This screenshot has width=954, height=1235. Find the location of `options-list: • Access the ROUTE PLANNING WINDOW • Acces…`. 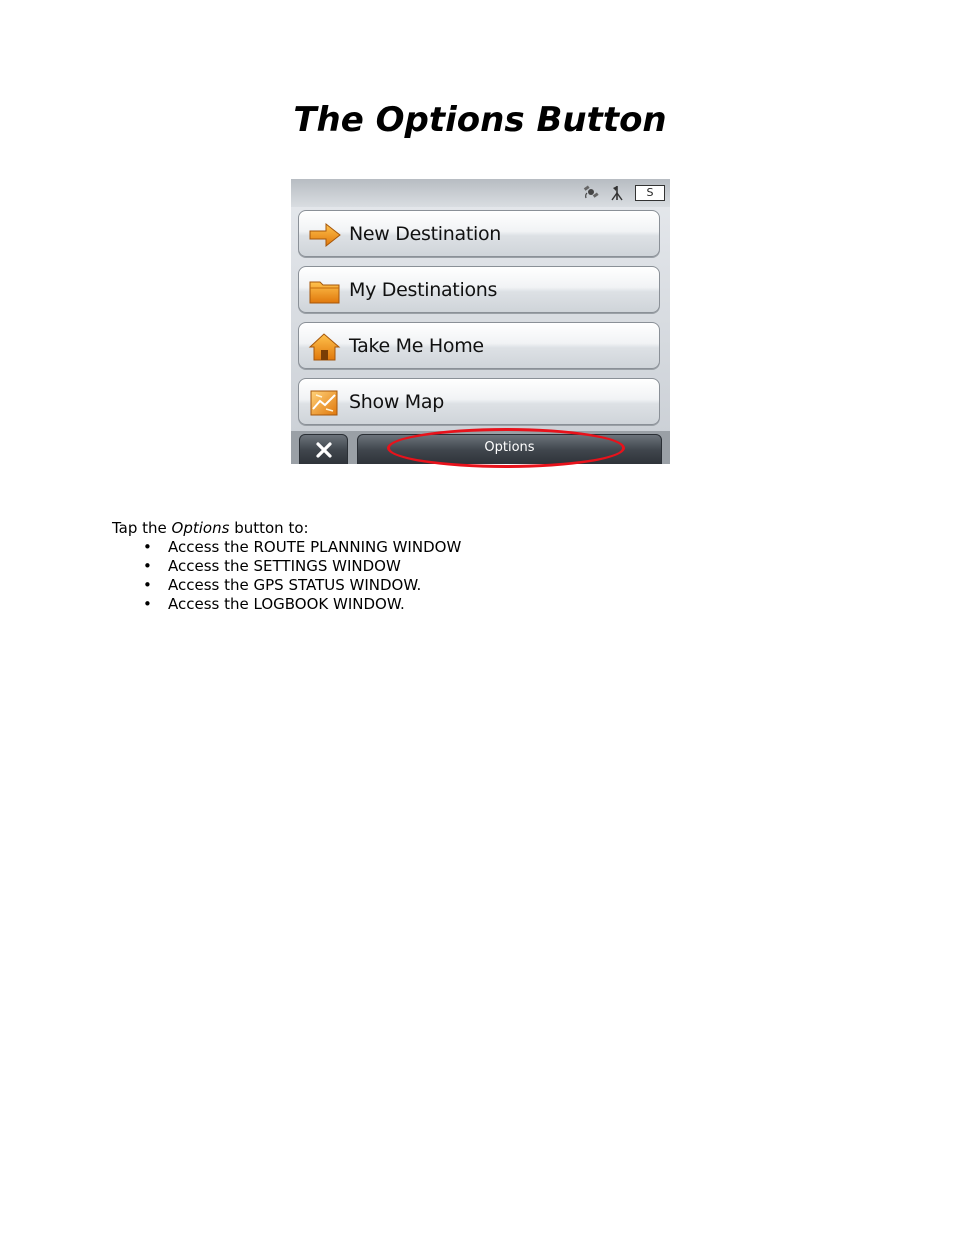

options-list: • Access the ROUTE PLANNING WINDOW • Acces… is located at coordinates (300, 576).